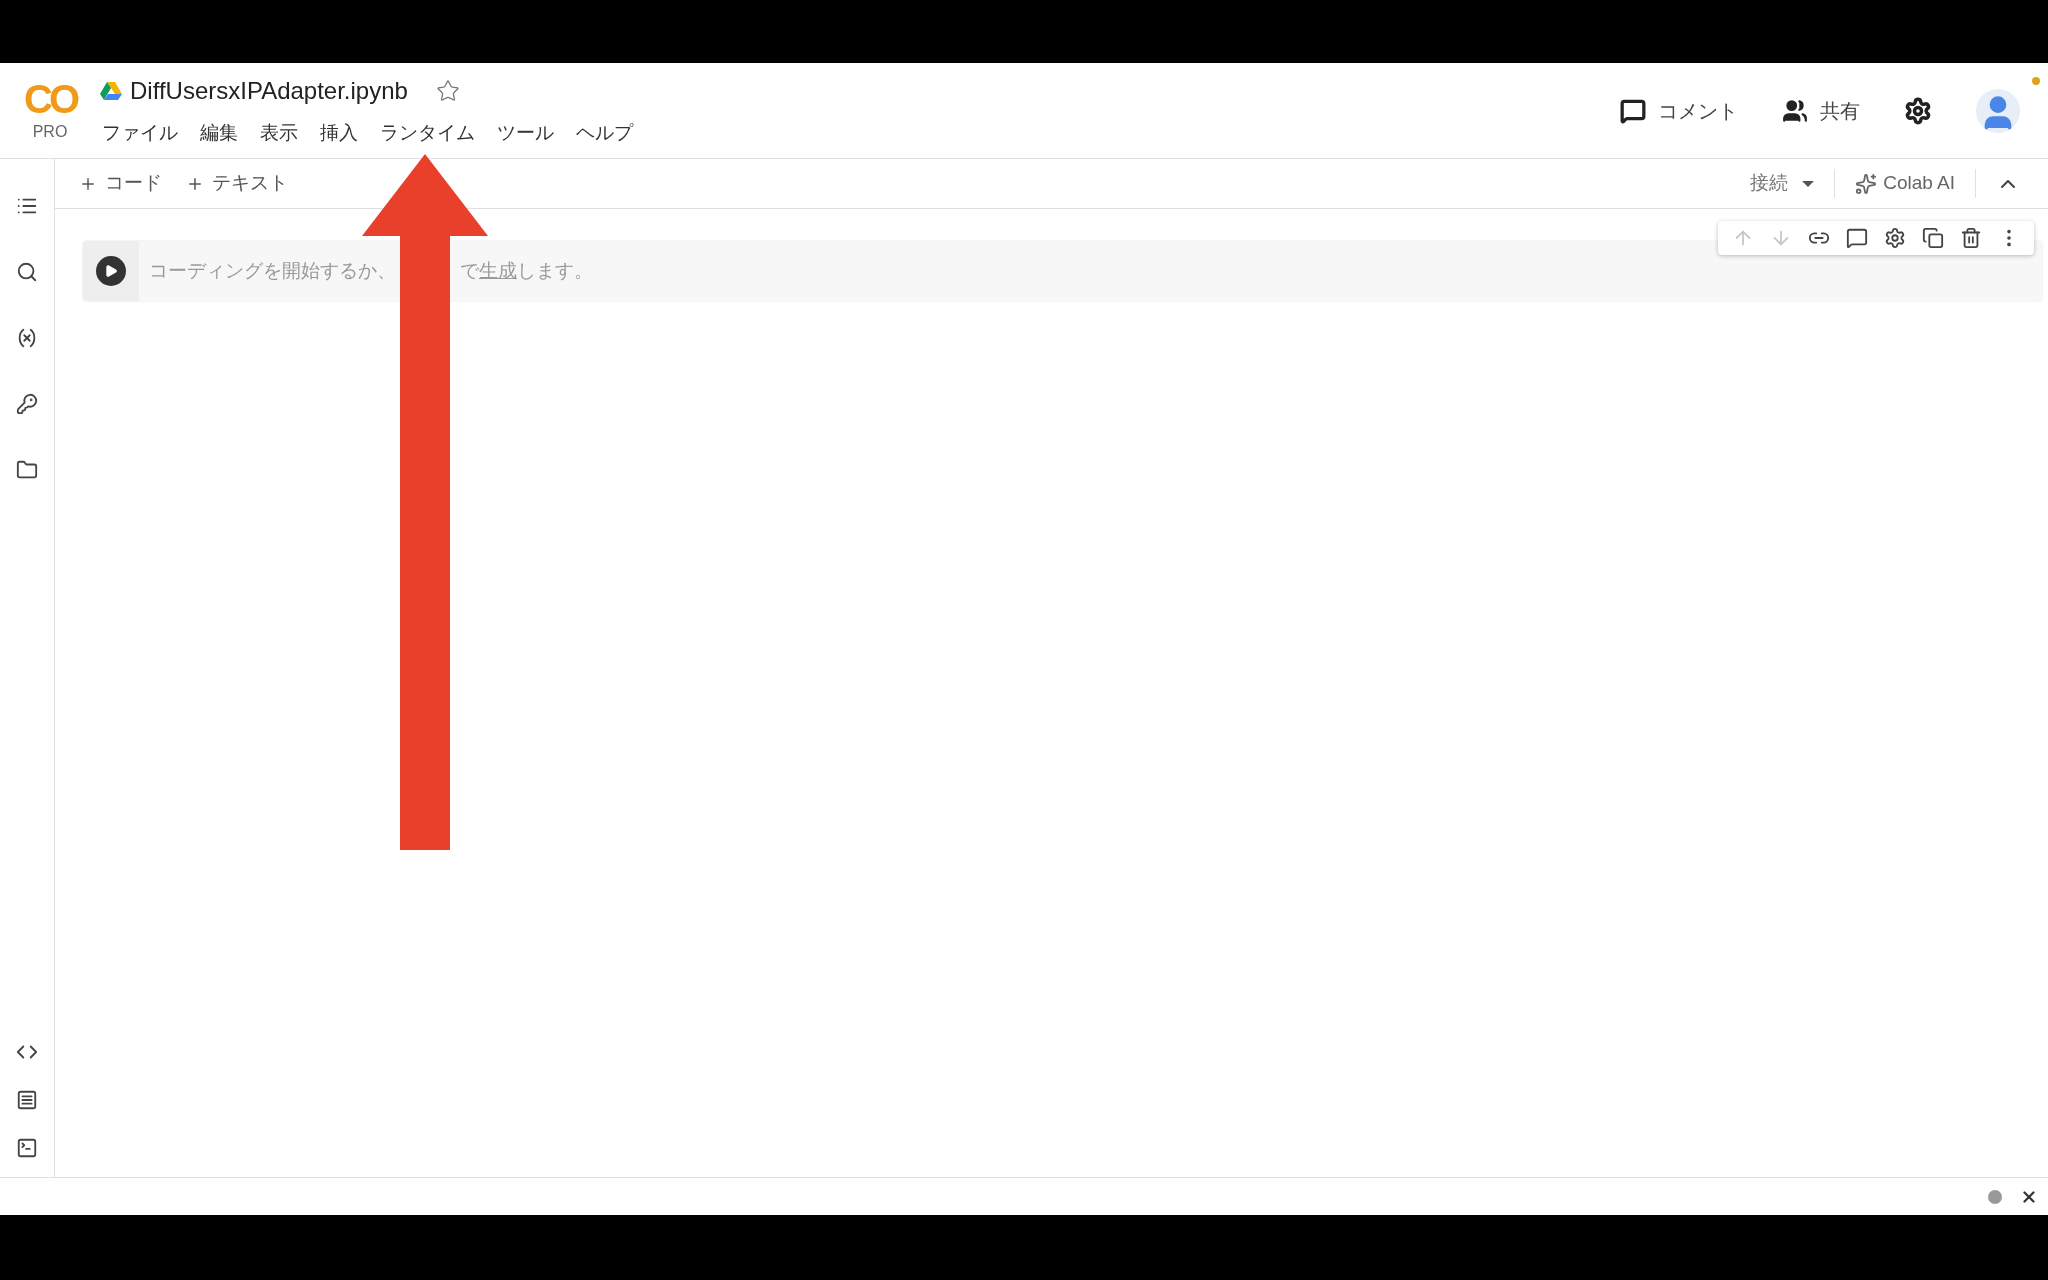  Describe the element at coordinates (469, 270) in the screenshot. I see `placeholder-text: で` at that location.